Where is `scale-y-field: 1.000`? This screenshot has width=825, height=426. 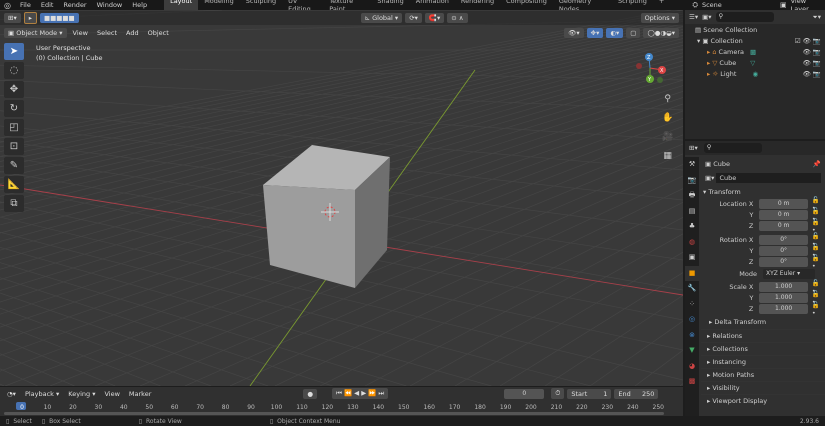
scale-y-field: 1.000 is located at coordinates (783, 297).